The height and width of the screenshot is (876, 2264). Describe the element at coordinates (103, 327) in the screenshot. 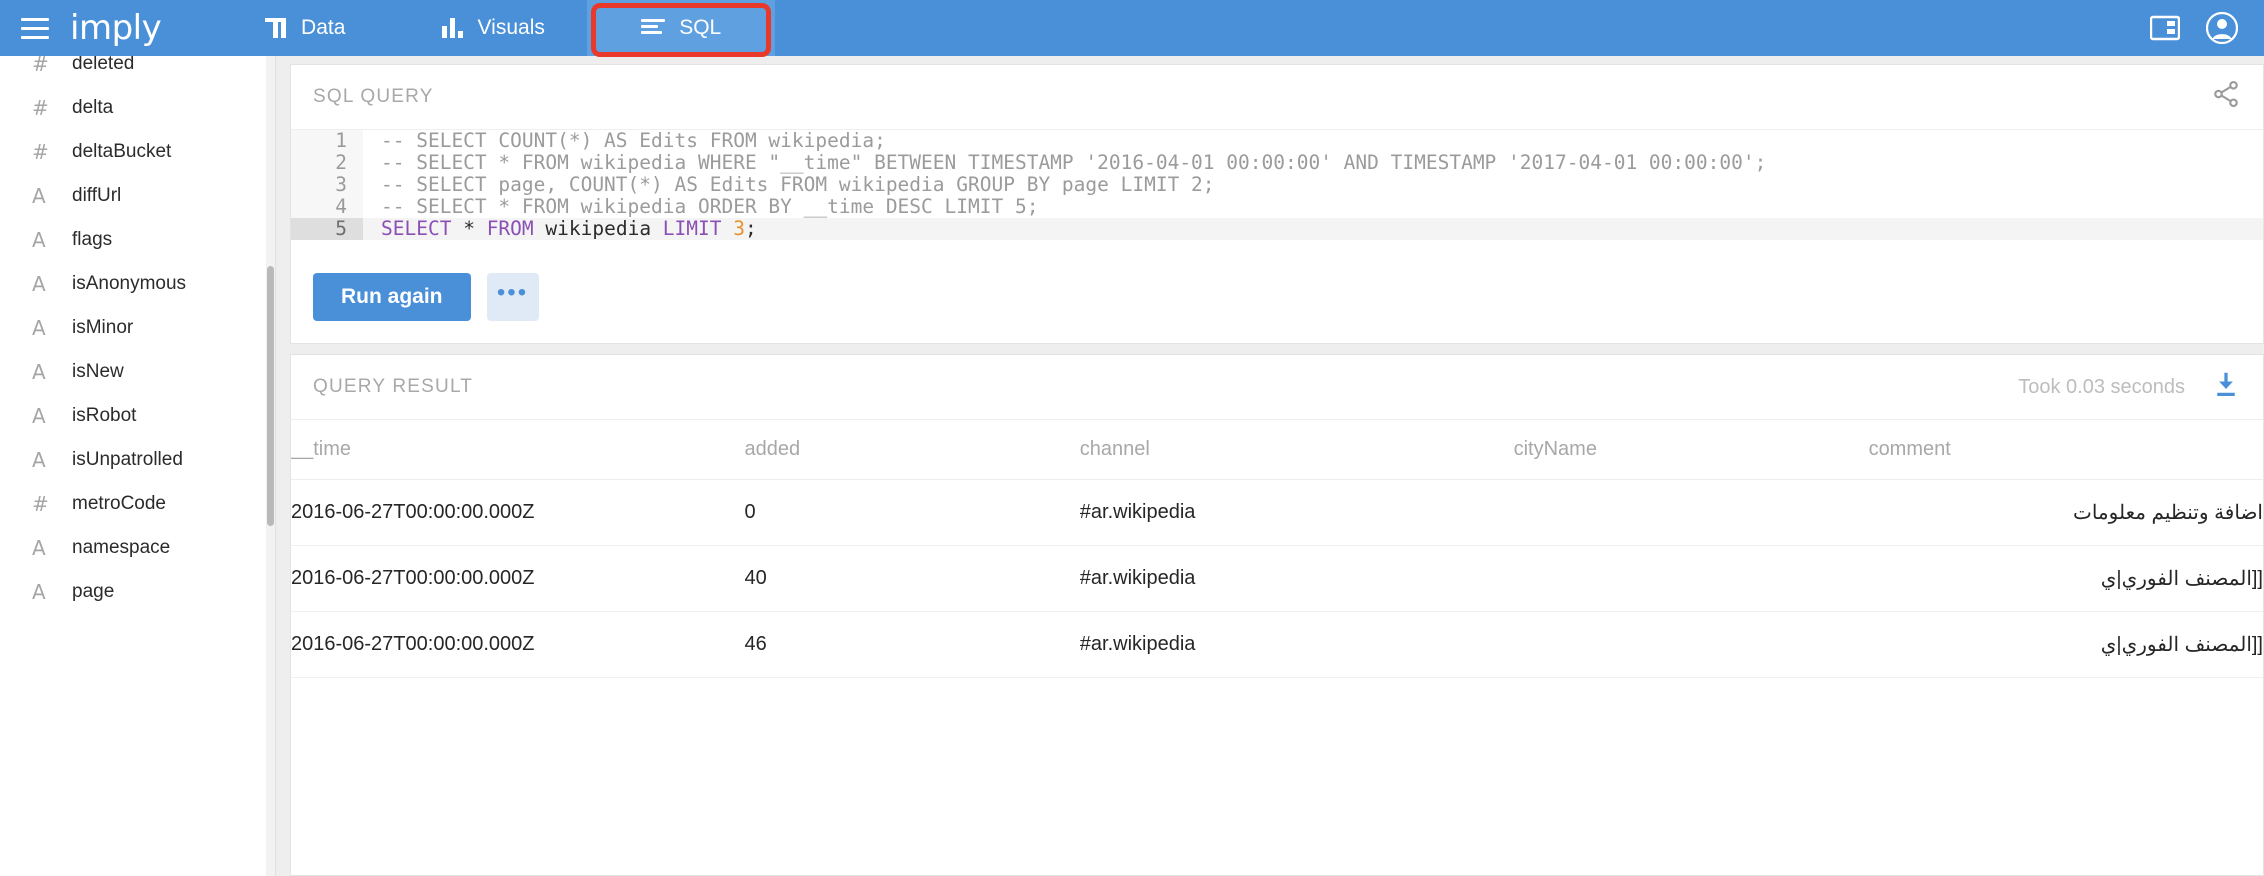

I see `sidebar-field-label: isMinor` at that location.